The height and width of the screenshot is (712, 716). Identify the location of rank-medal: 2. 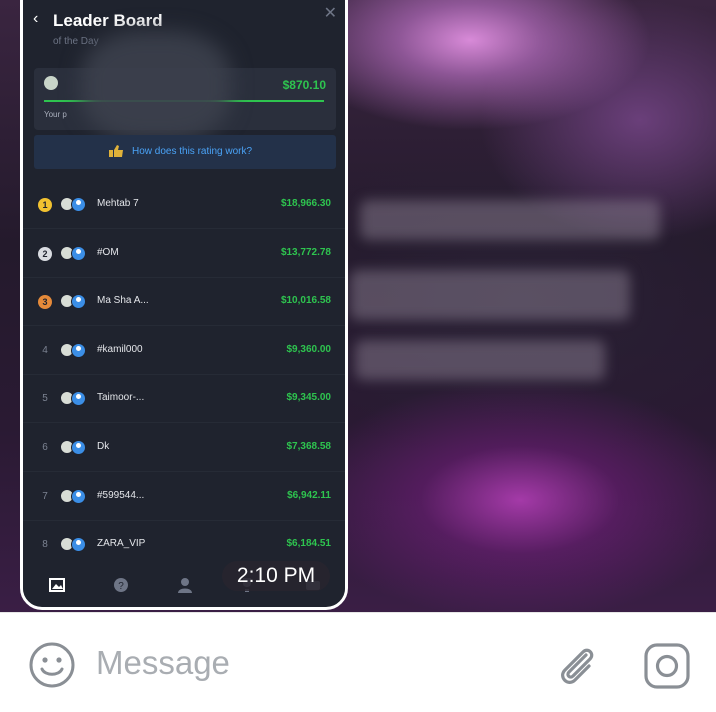
(45, 253).